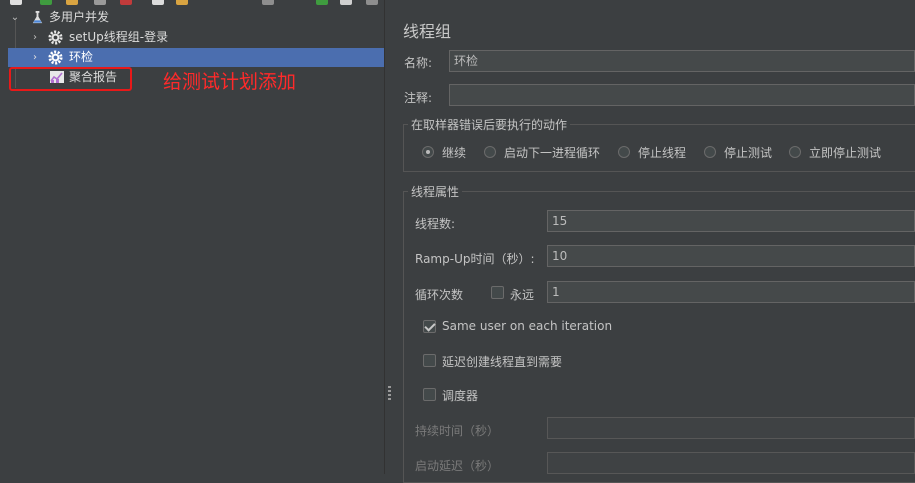  Describe the element at coordinates (682, 95) in the screenshot. I see `comment-field` at that location.